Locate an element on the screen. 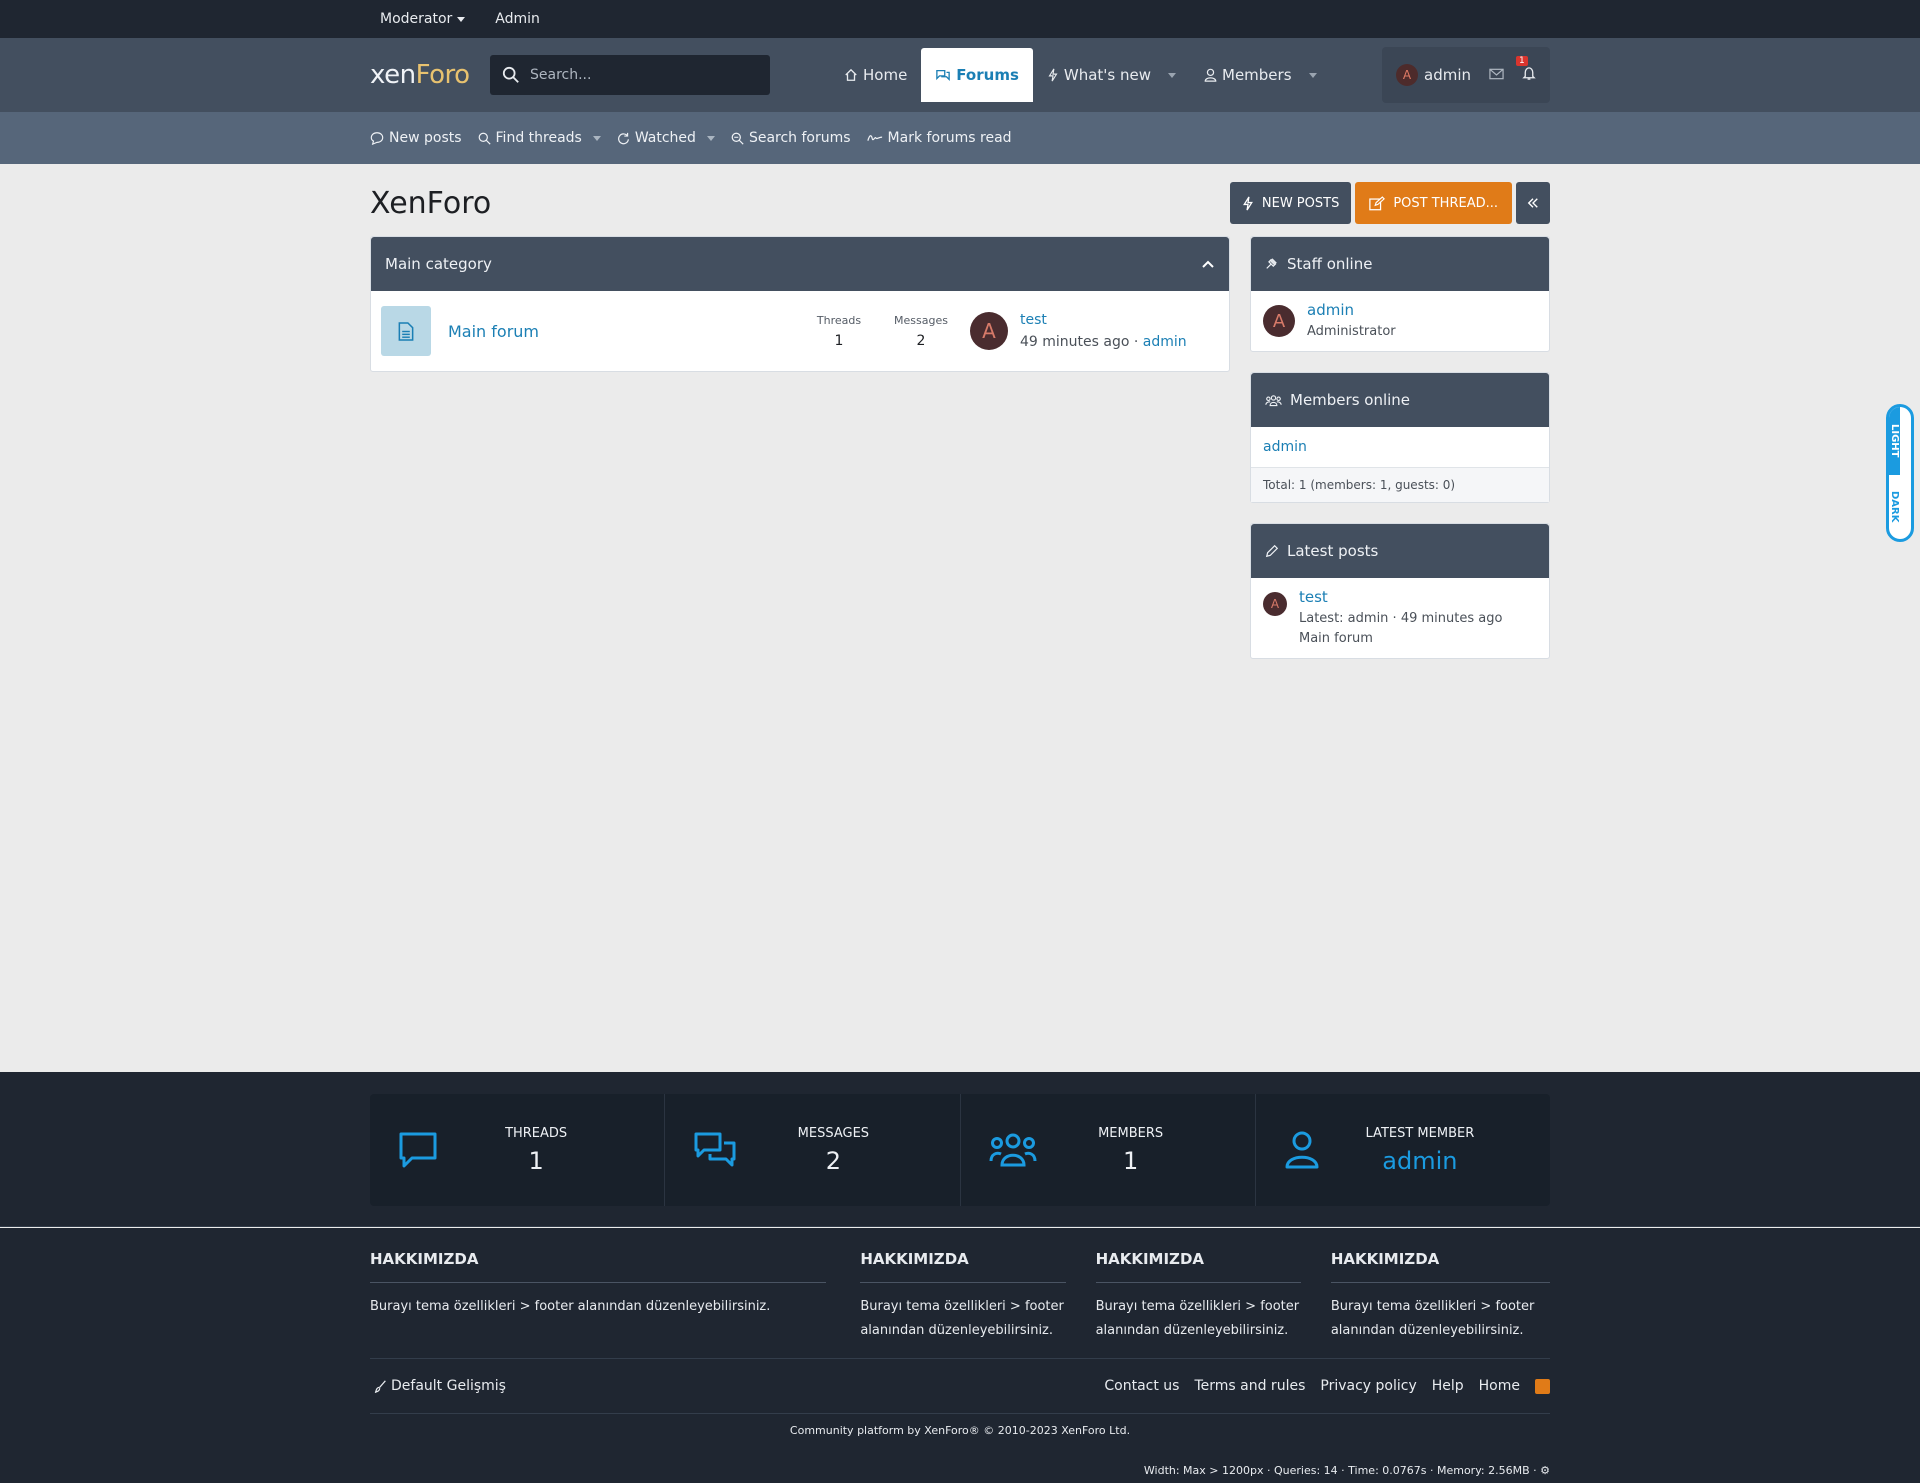 The image size is (1920, 1483). pencil-icon is located at coordinates (1272, 551).